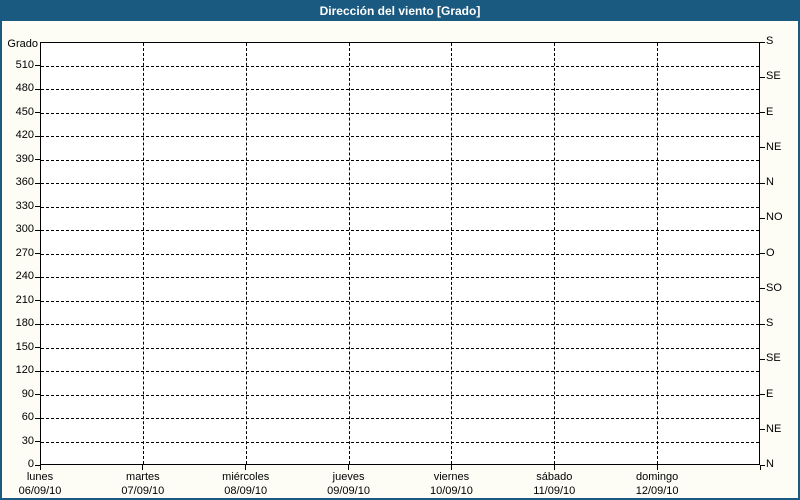  What do you see at coordinates (40, 491) in the screenshot?
I see `x-day-date-label: 06/09/10` at bounding box center [40, 491].